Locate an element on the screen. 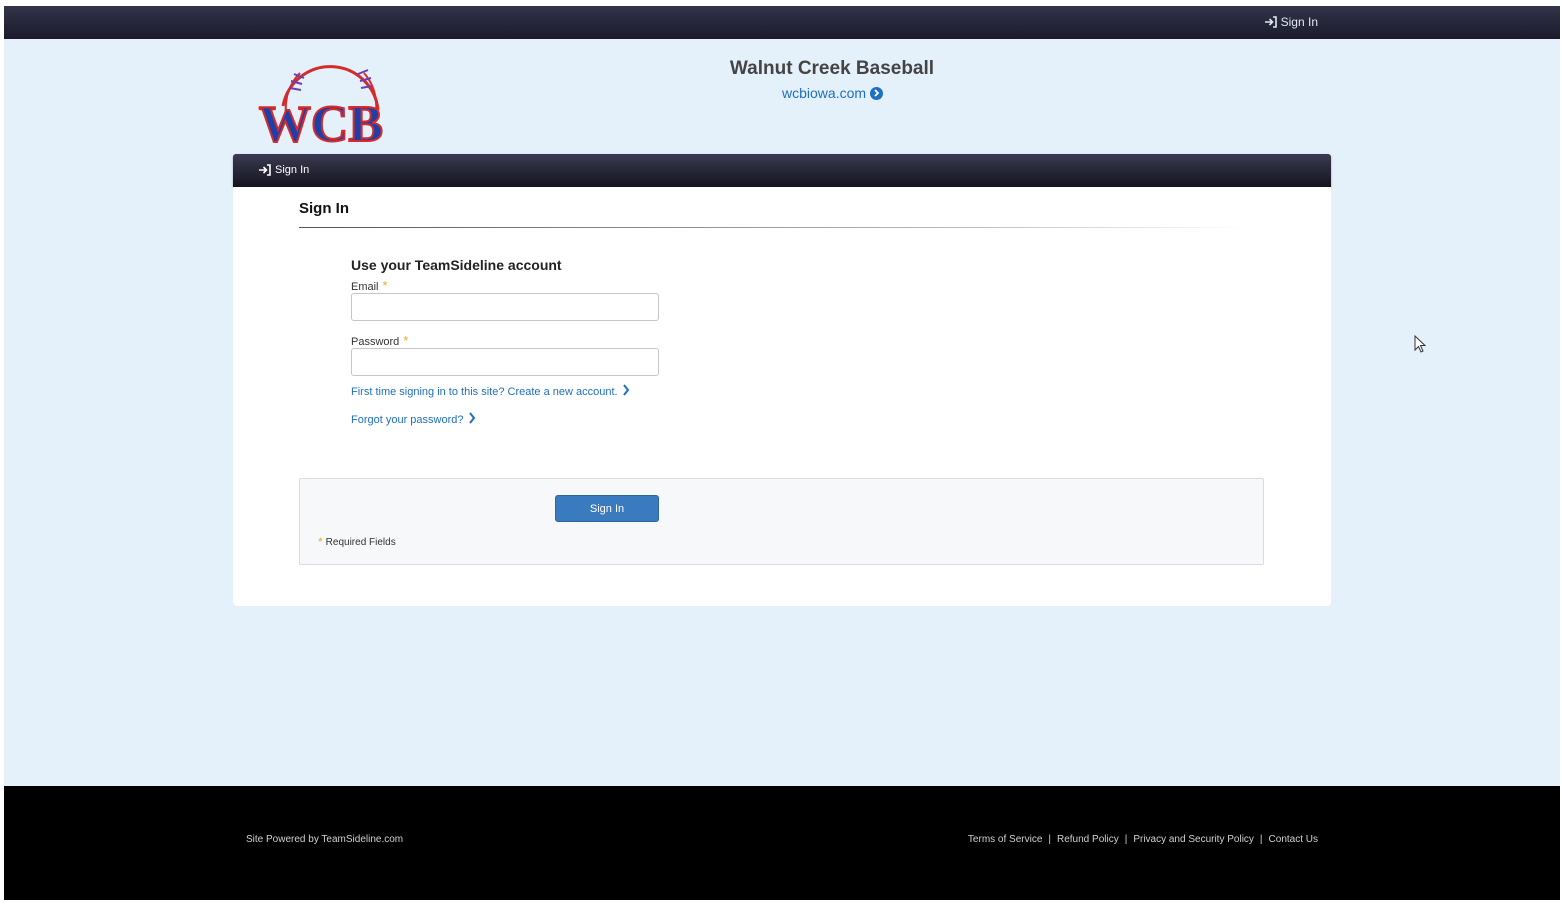 This screenshot has width=1562, height=905. nav-signin-label: Sign In is located at coordinates (292, 170).